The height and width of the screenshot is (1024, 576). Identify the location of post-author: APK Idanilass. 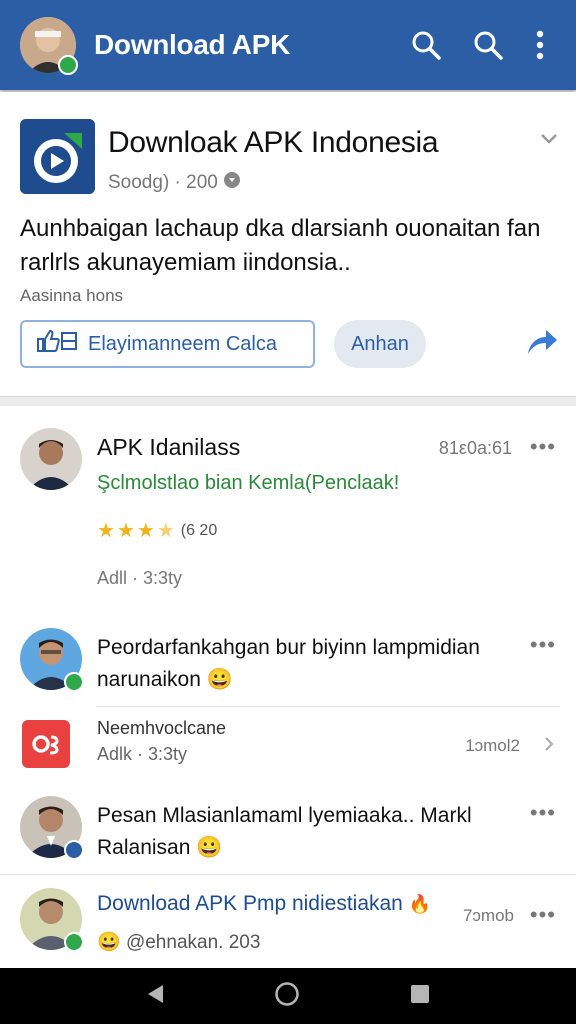
(169, 447).